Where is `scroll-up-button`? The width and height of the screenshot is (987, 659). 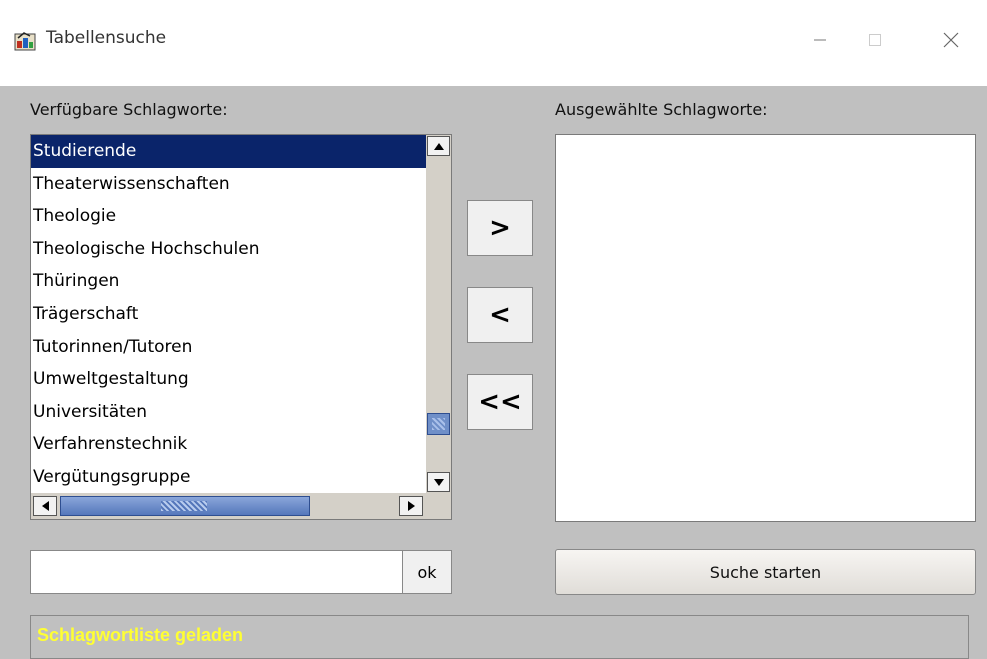 scroll-up-button is located at coordinates (438, 146).